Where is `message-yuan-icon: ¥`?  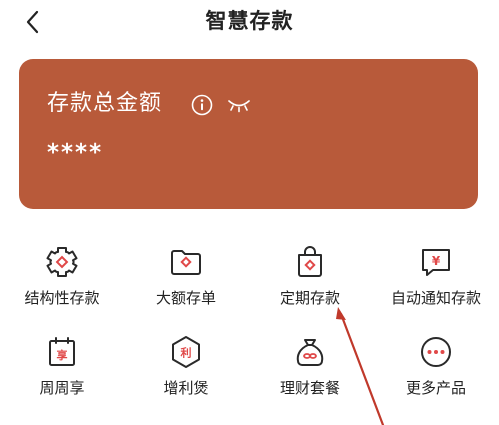 message-yuan-icon: ¥ is located at coordinates (436, 262).